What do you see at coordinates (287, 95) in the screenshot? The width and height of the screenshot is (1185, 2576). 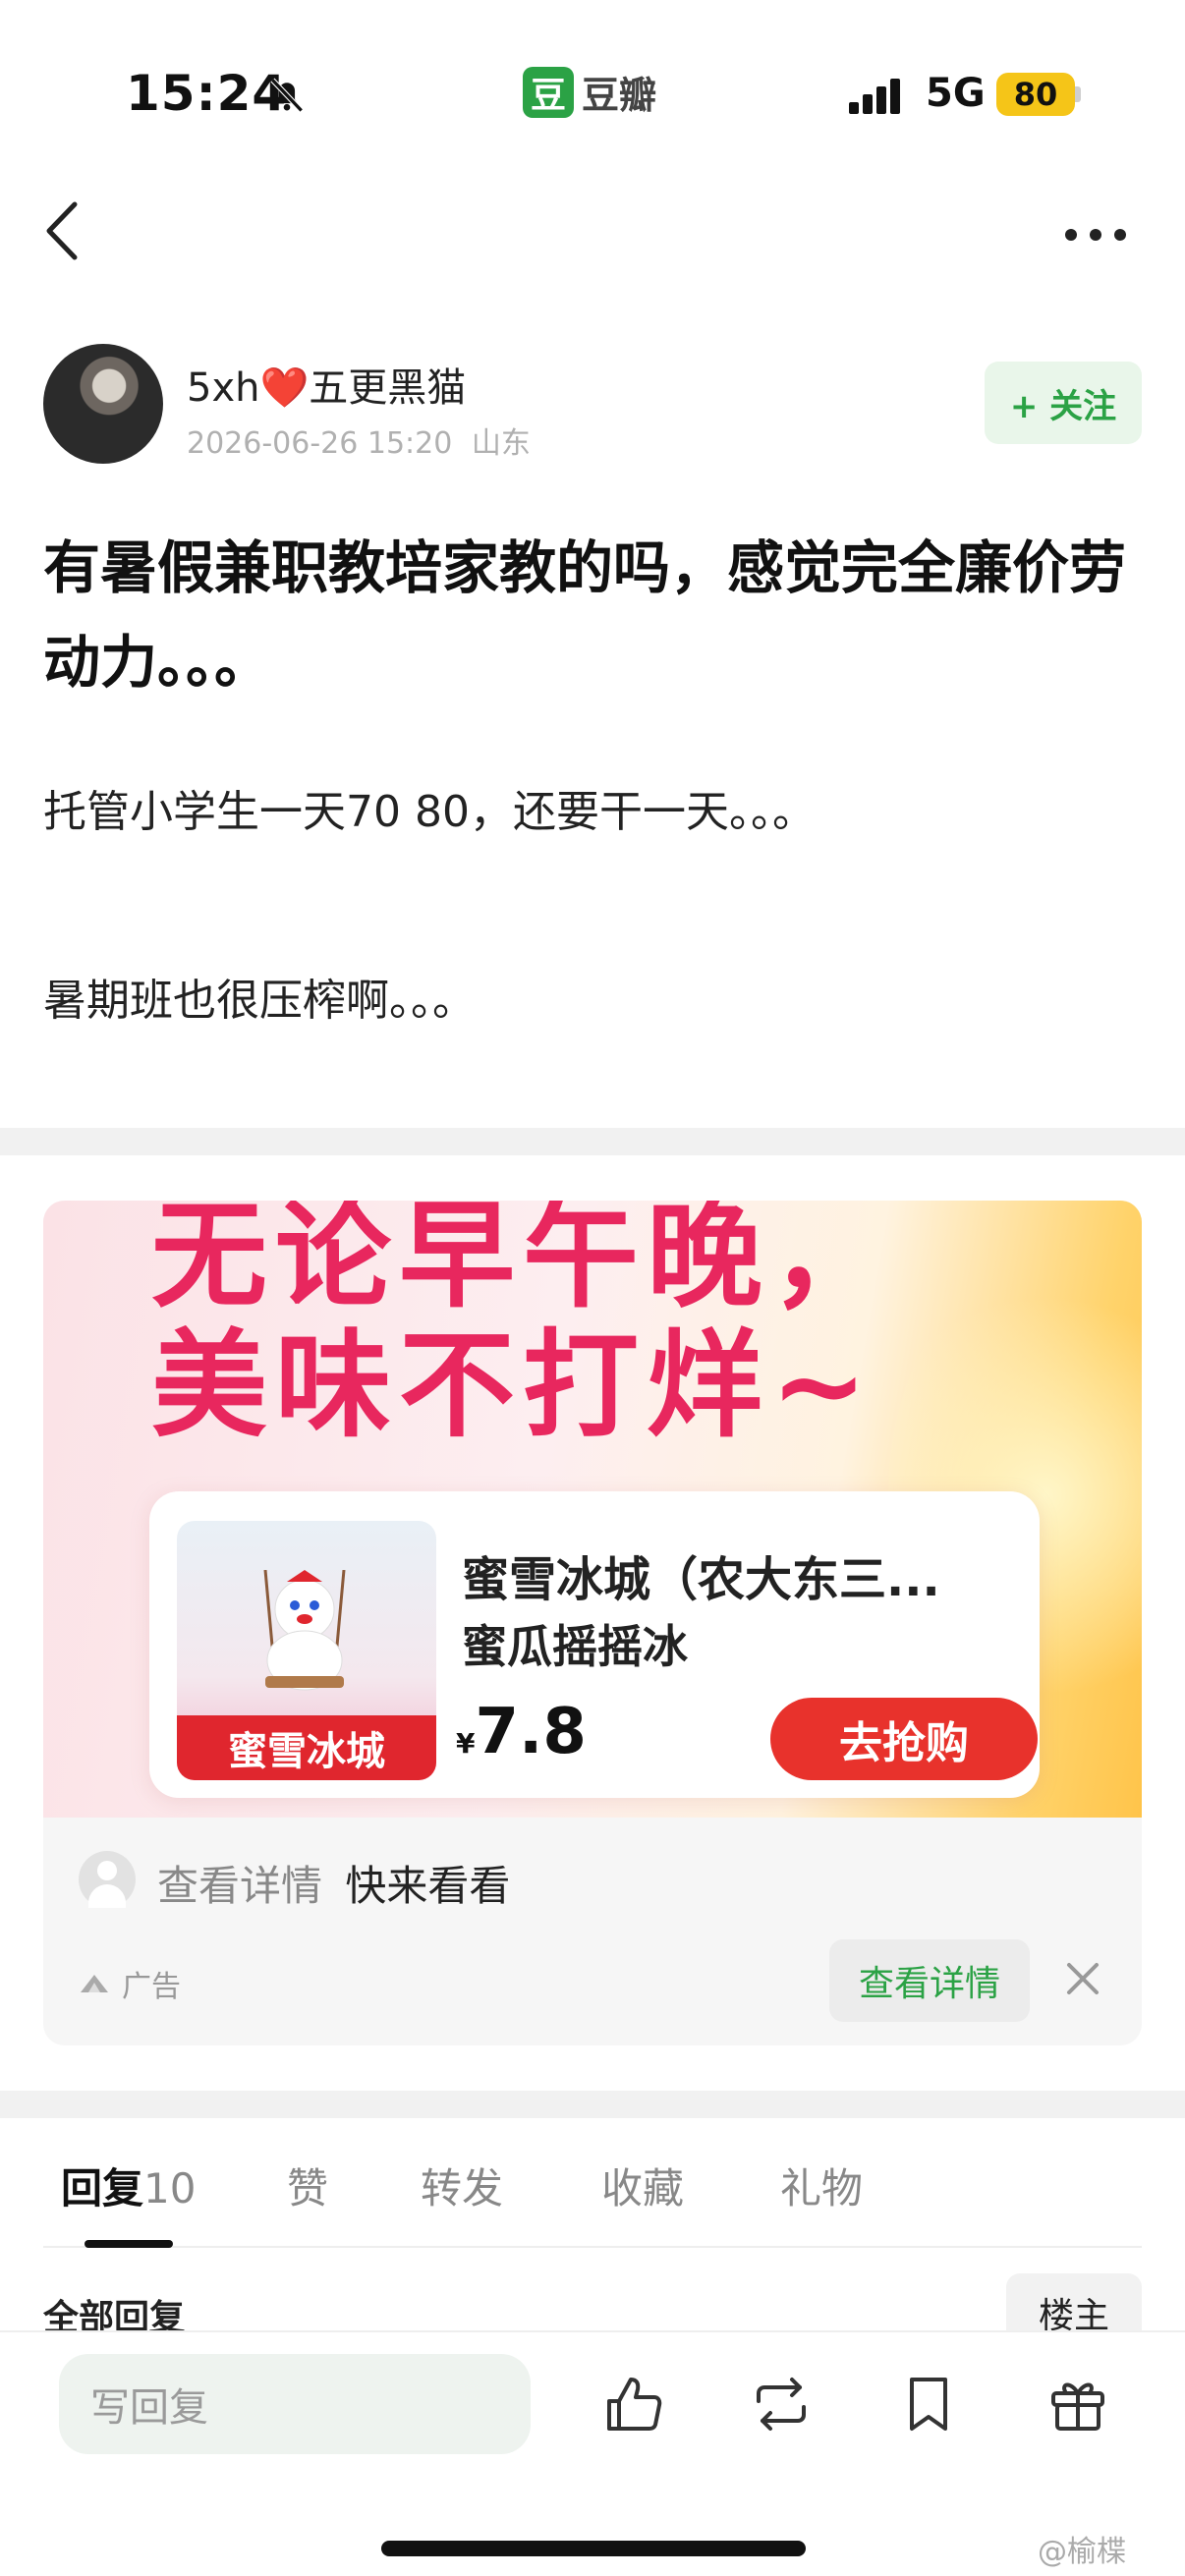 I see `bell-muted-icon` at bounding box center [287, 95].